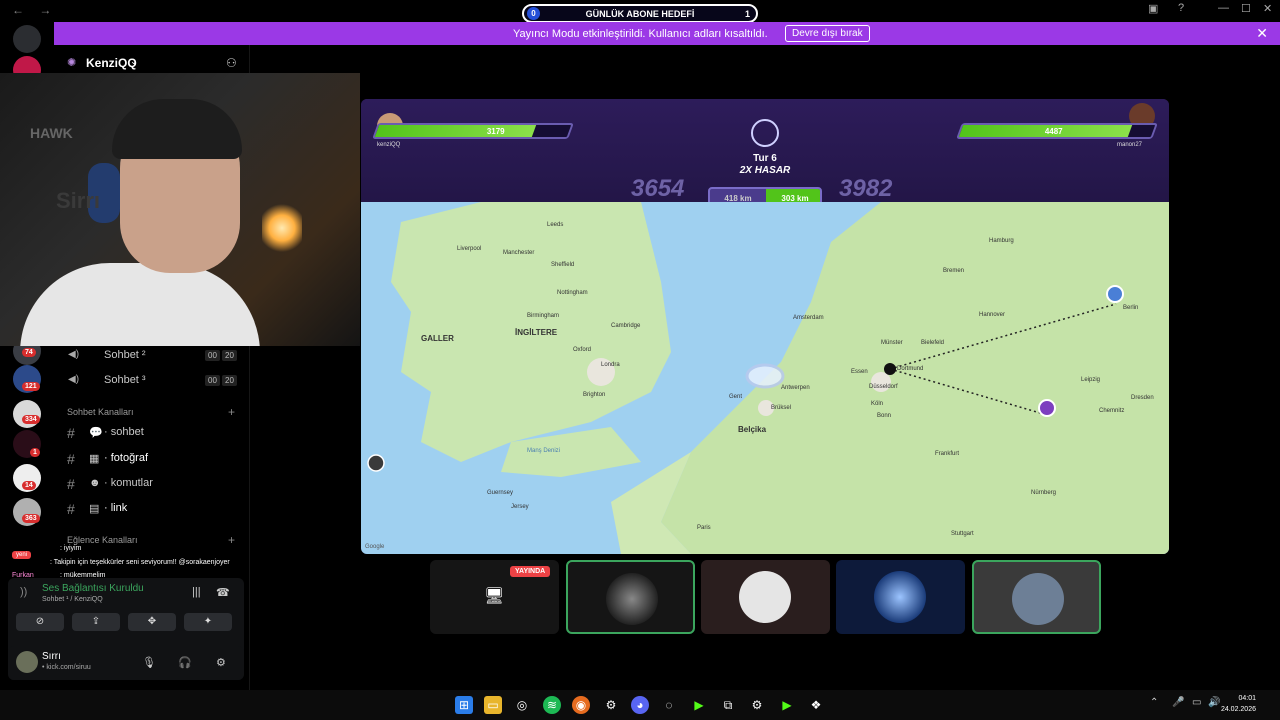  Describe the element at coordinates (1131, 308) in the screenshot. I see `map-city-label: Berlin` at that location.